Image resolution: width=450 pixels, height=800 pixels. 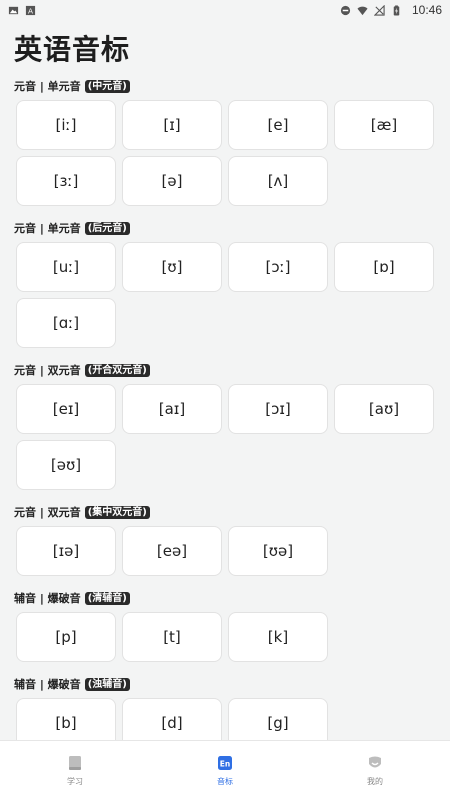 What do you see at coordinates (107, 86) in the screenshot?
I see `section-tag: (中元音)` at bounding box center [107, 86].